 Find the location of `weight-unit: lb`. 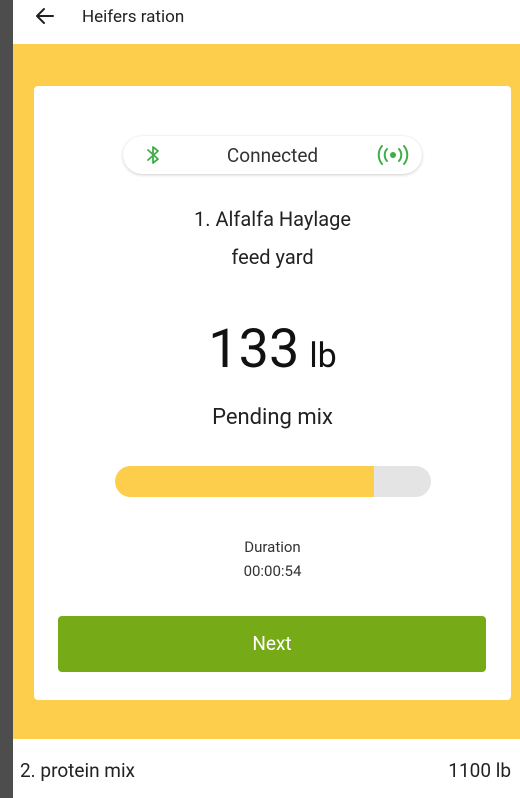

weight-unit: lb is located at coordinates (323, 356).